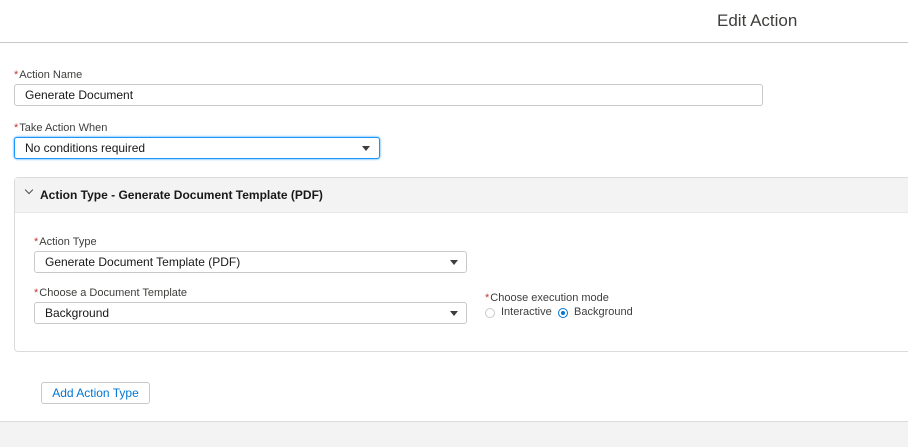 Image resolution: width=908 pixels, height=447 pixels. What do you see at coordinates (29, 190) in the screenshot?
I see `chevron-down-icon` at bounding box center [29, 190].